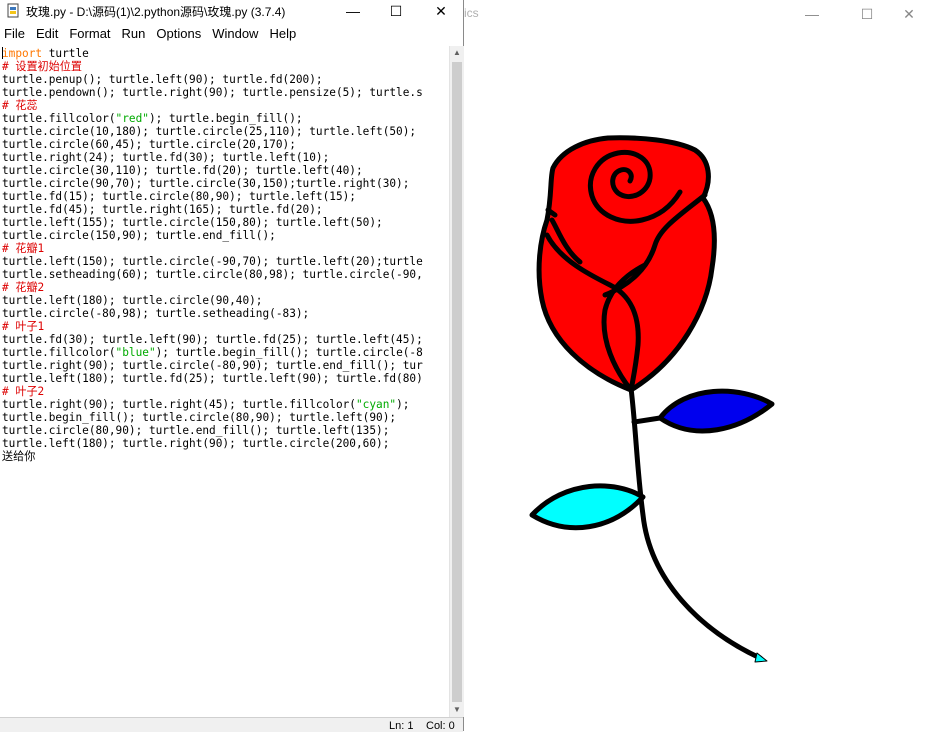  I want to click on code-token: ); turtle.begin_fill();, so click(225, 118).